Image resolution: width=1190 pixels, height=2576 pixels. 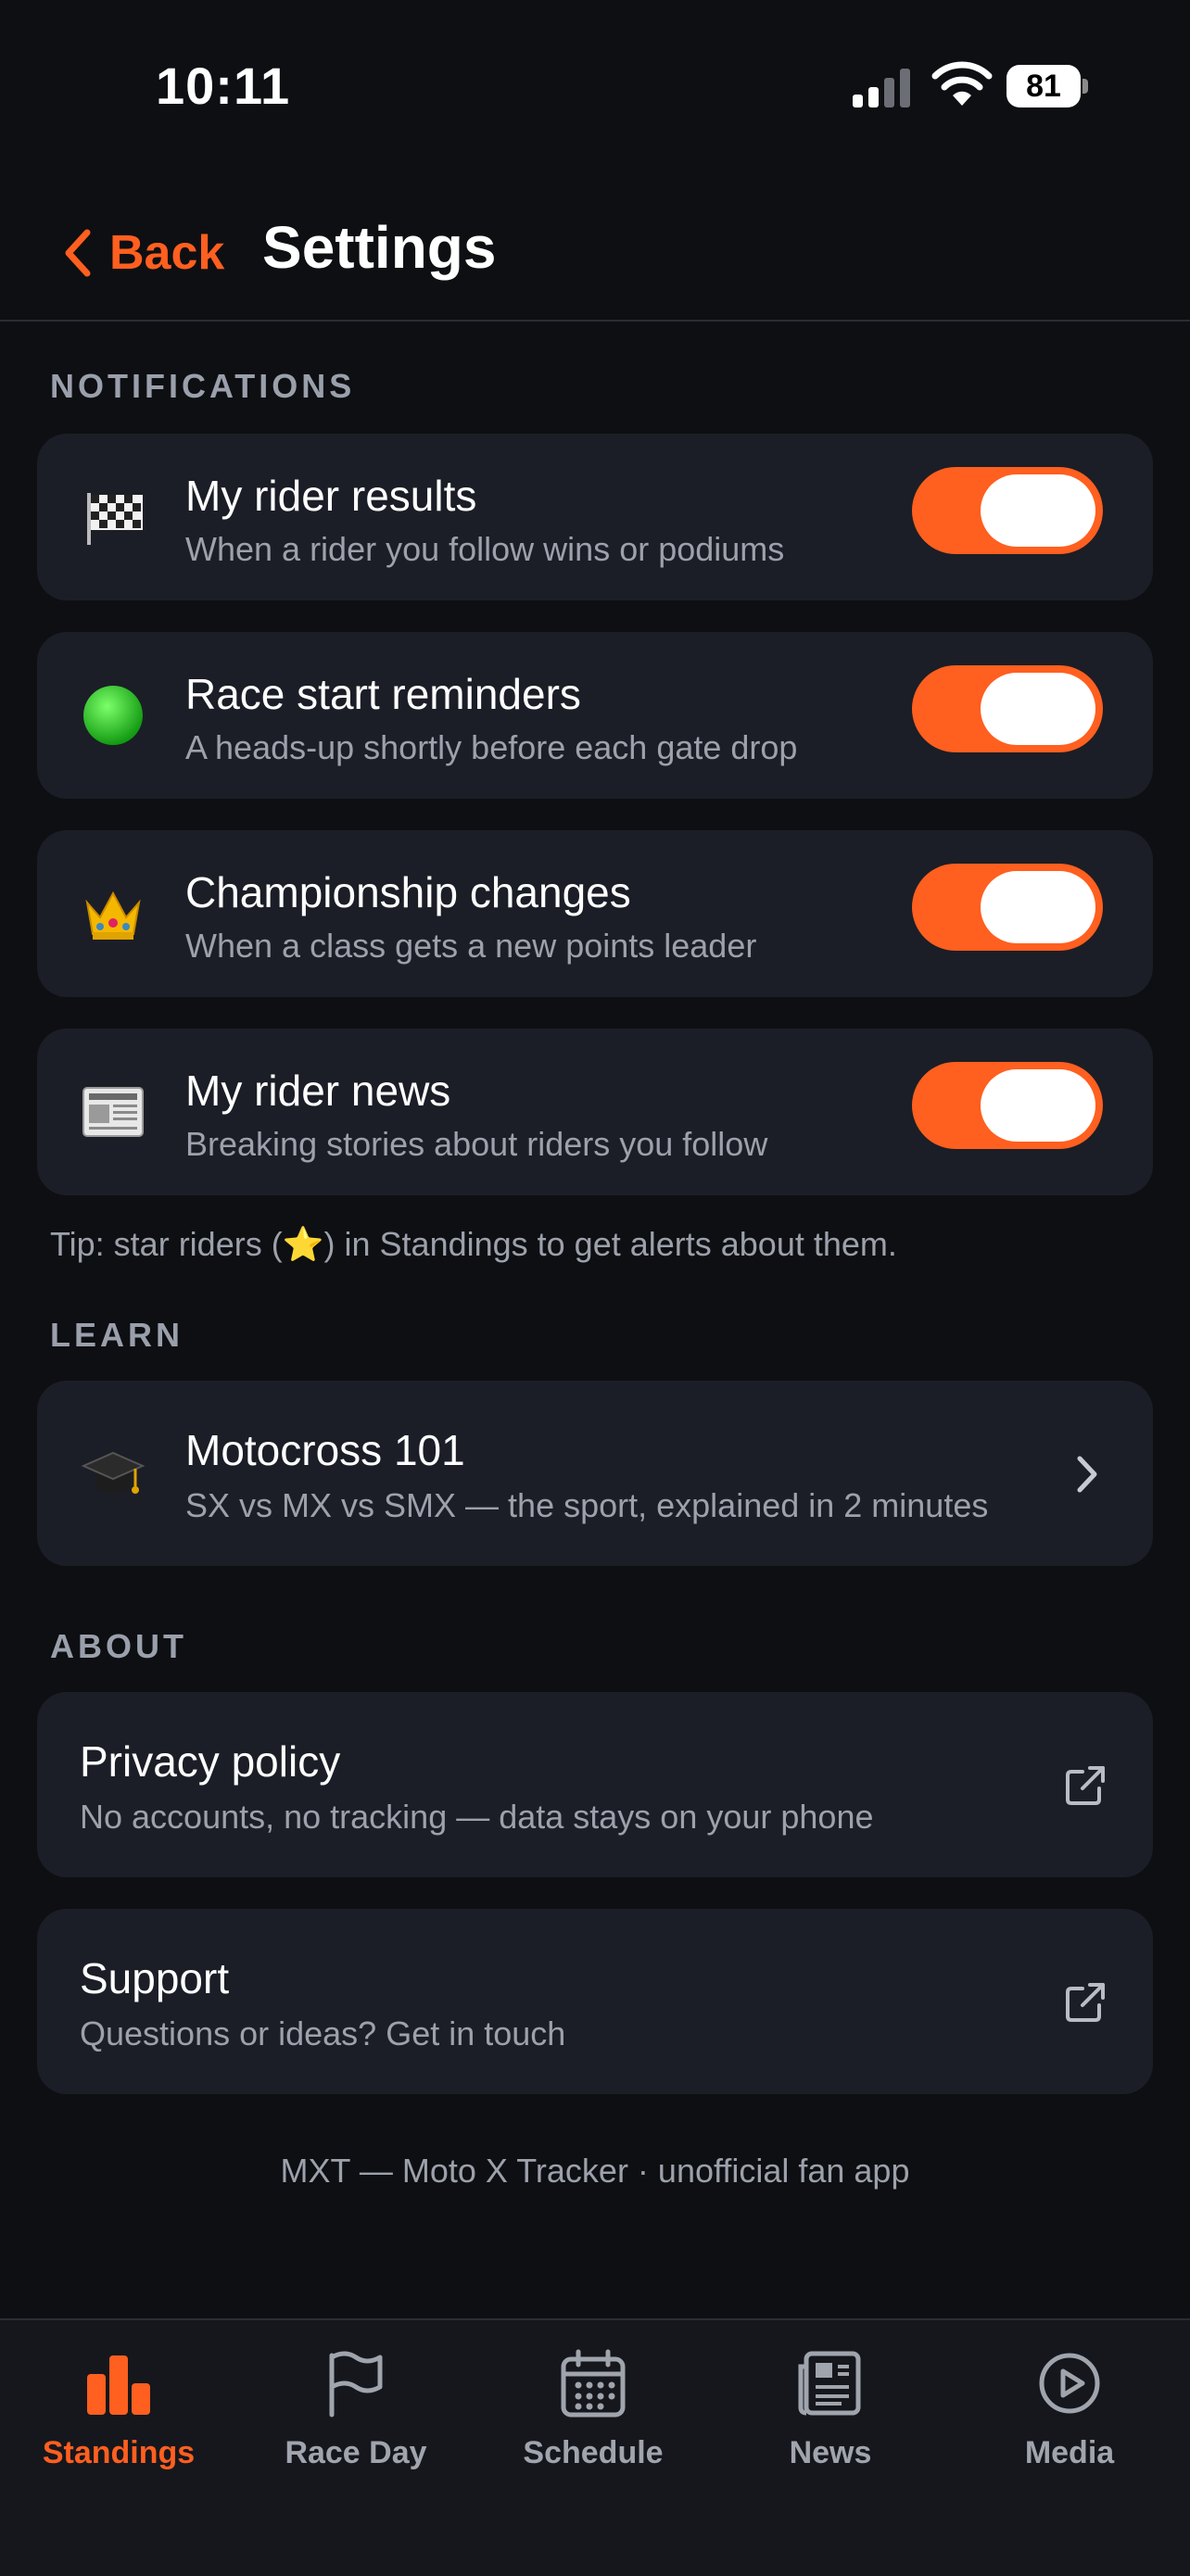 What do you see at coordinates (318, 1091) in the screenshot?
I see `row-title: My rider news` at bounding box center [318, 1091].